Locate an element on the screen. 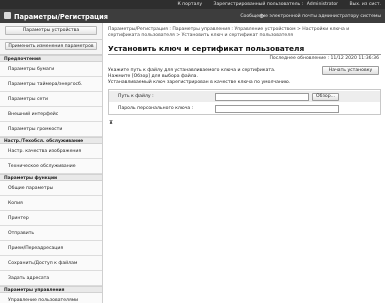  password-label: Пароль персонального ключа : is located at coordinates (156, 108).